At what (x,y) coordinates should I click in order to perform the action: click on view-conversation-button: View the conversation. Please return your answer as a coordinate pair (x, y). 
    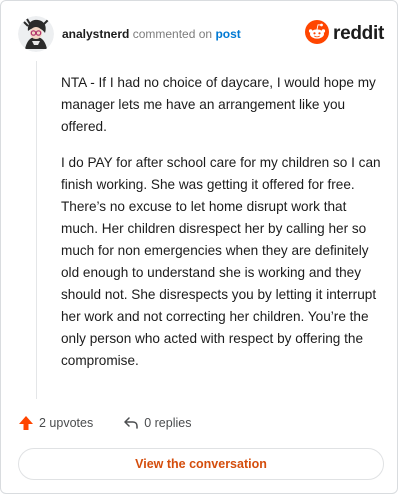
    Looking at the image, I should click on (201, 464).